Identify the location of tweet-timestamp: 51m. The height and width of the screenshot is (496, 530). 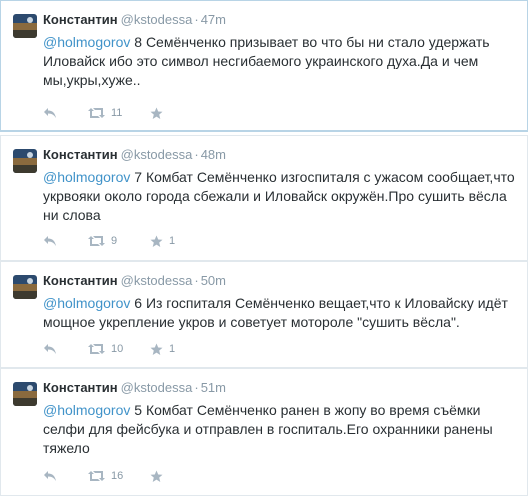
(213, 387).